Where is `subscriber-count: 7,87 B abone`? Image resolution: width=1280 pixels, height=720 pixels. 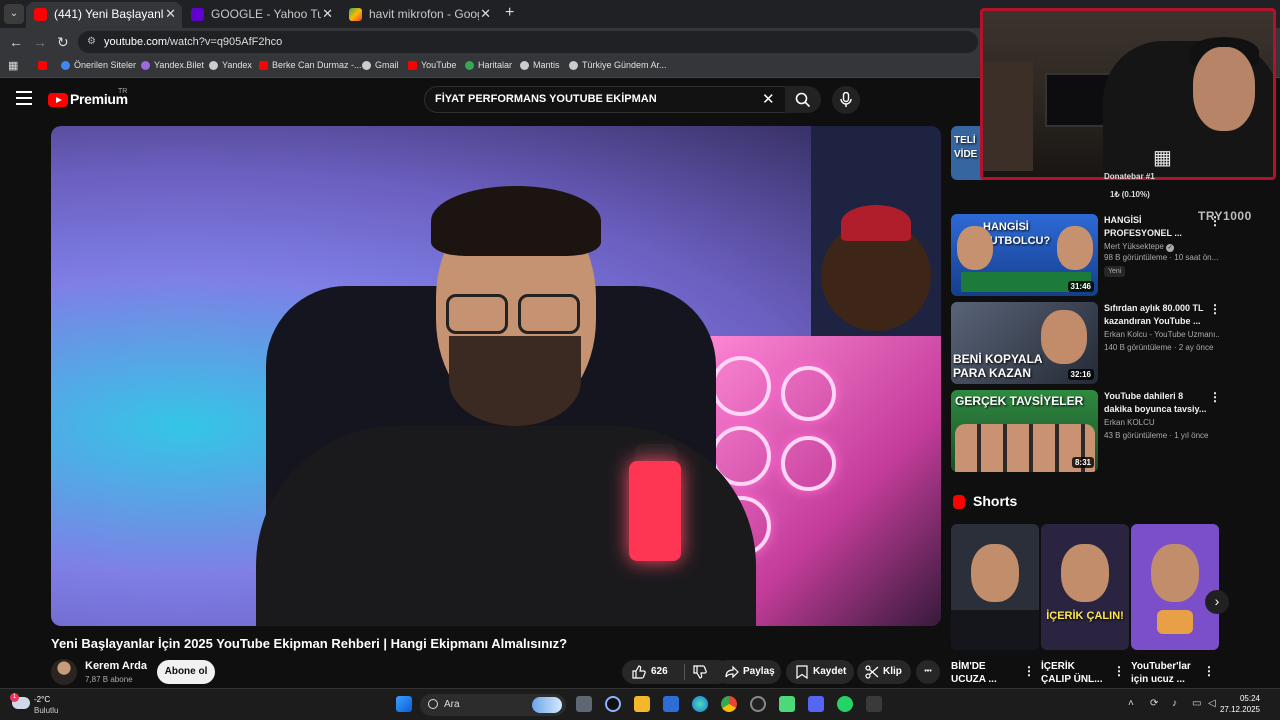 subscriber-count: 7,87 B abone is located at coordinates (109, 679).